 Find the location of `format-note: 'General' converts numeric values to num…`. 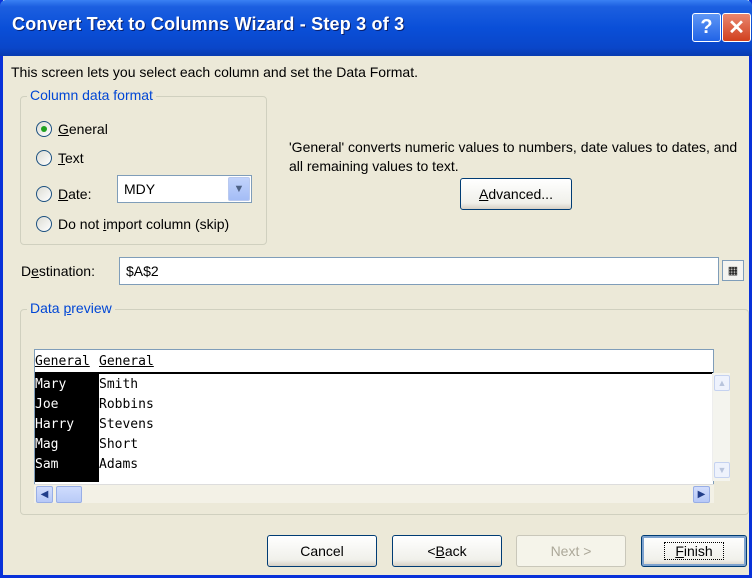

format-note: 'General' converts numeric values to num… is located at coordinates (513, 156).